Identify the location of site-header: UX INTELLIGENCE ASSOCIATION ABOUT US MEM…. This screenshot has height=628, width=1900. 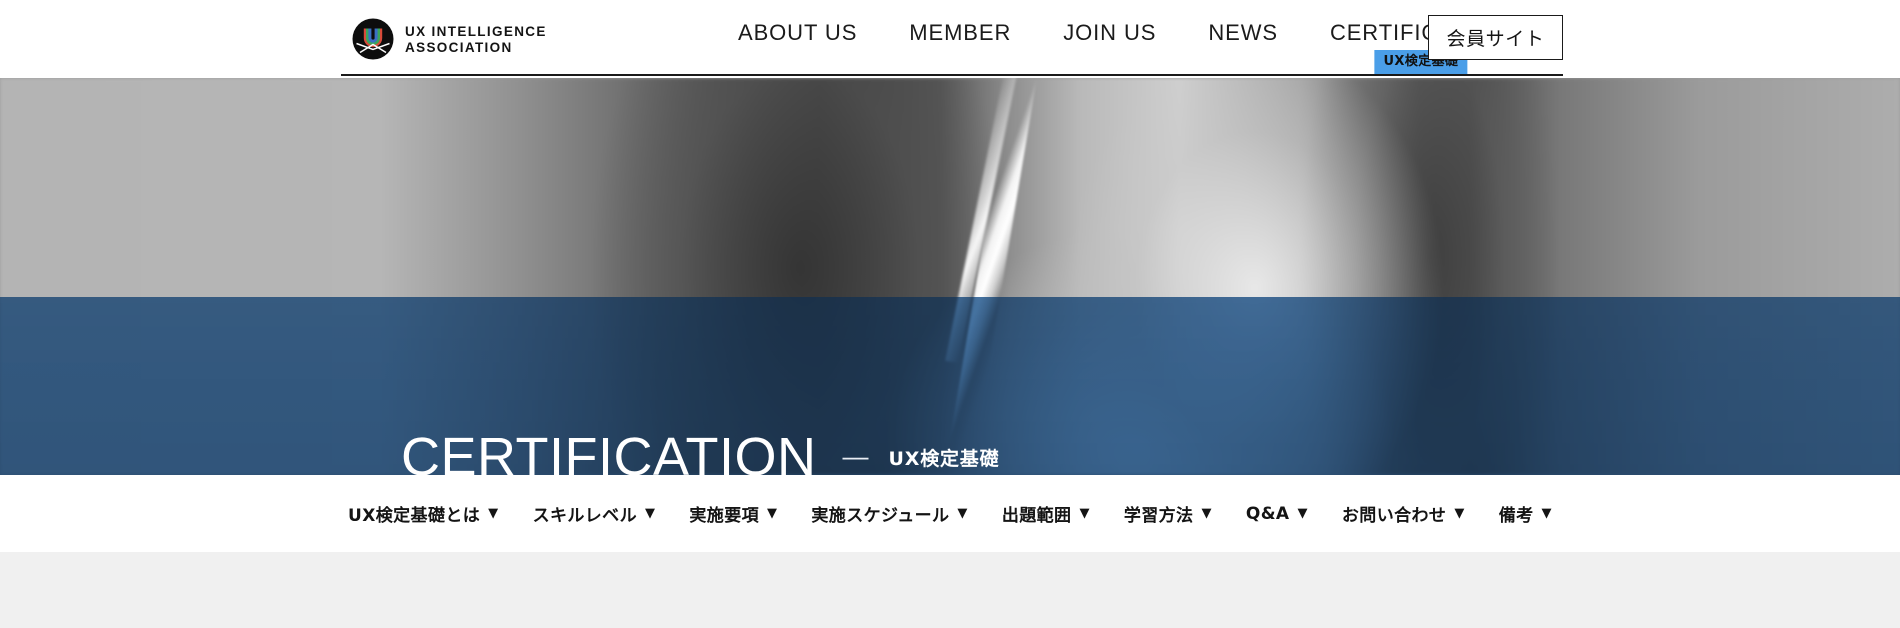
(950, 39).